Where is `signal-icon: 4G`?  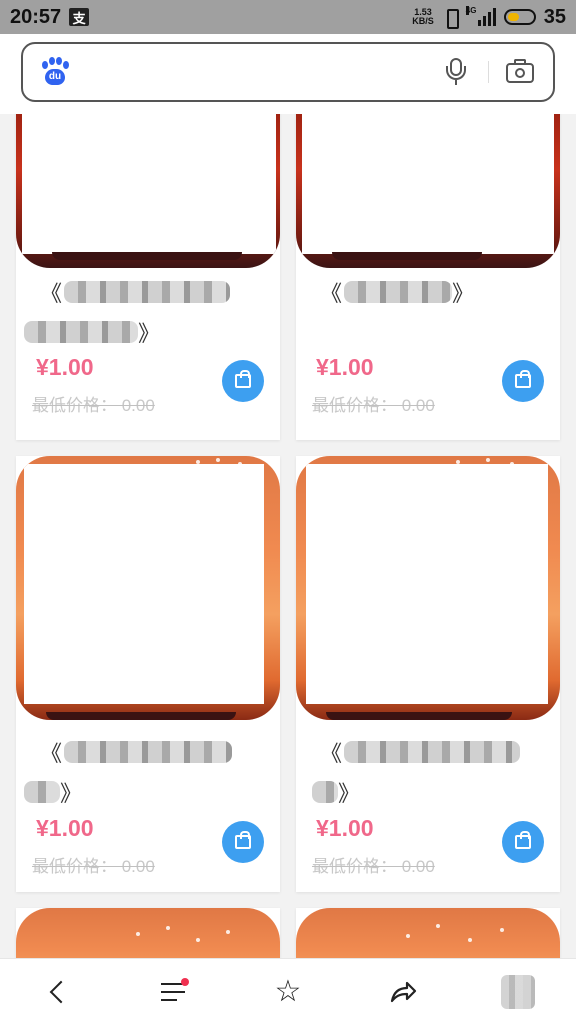
signal-icon: 4G is located at coordinates (480, 16).